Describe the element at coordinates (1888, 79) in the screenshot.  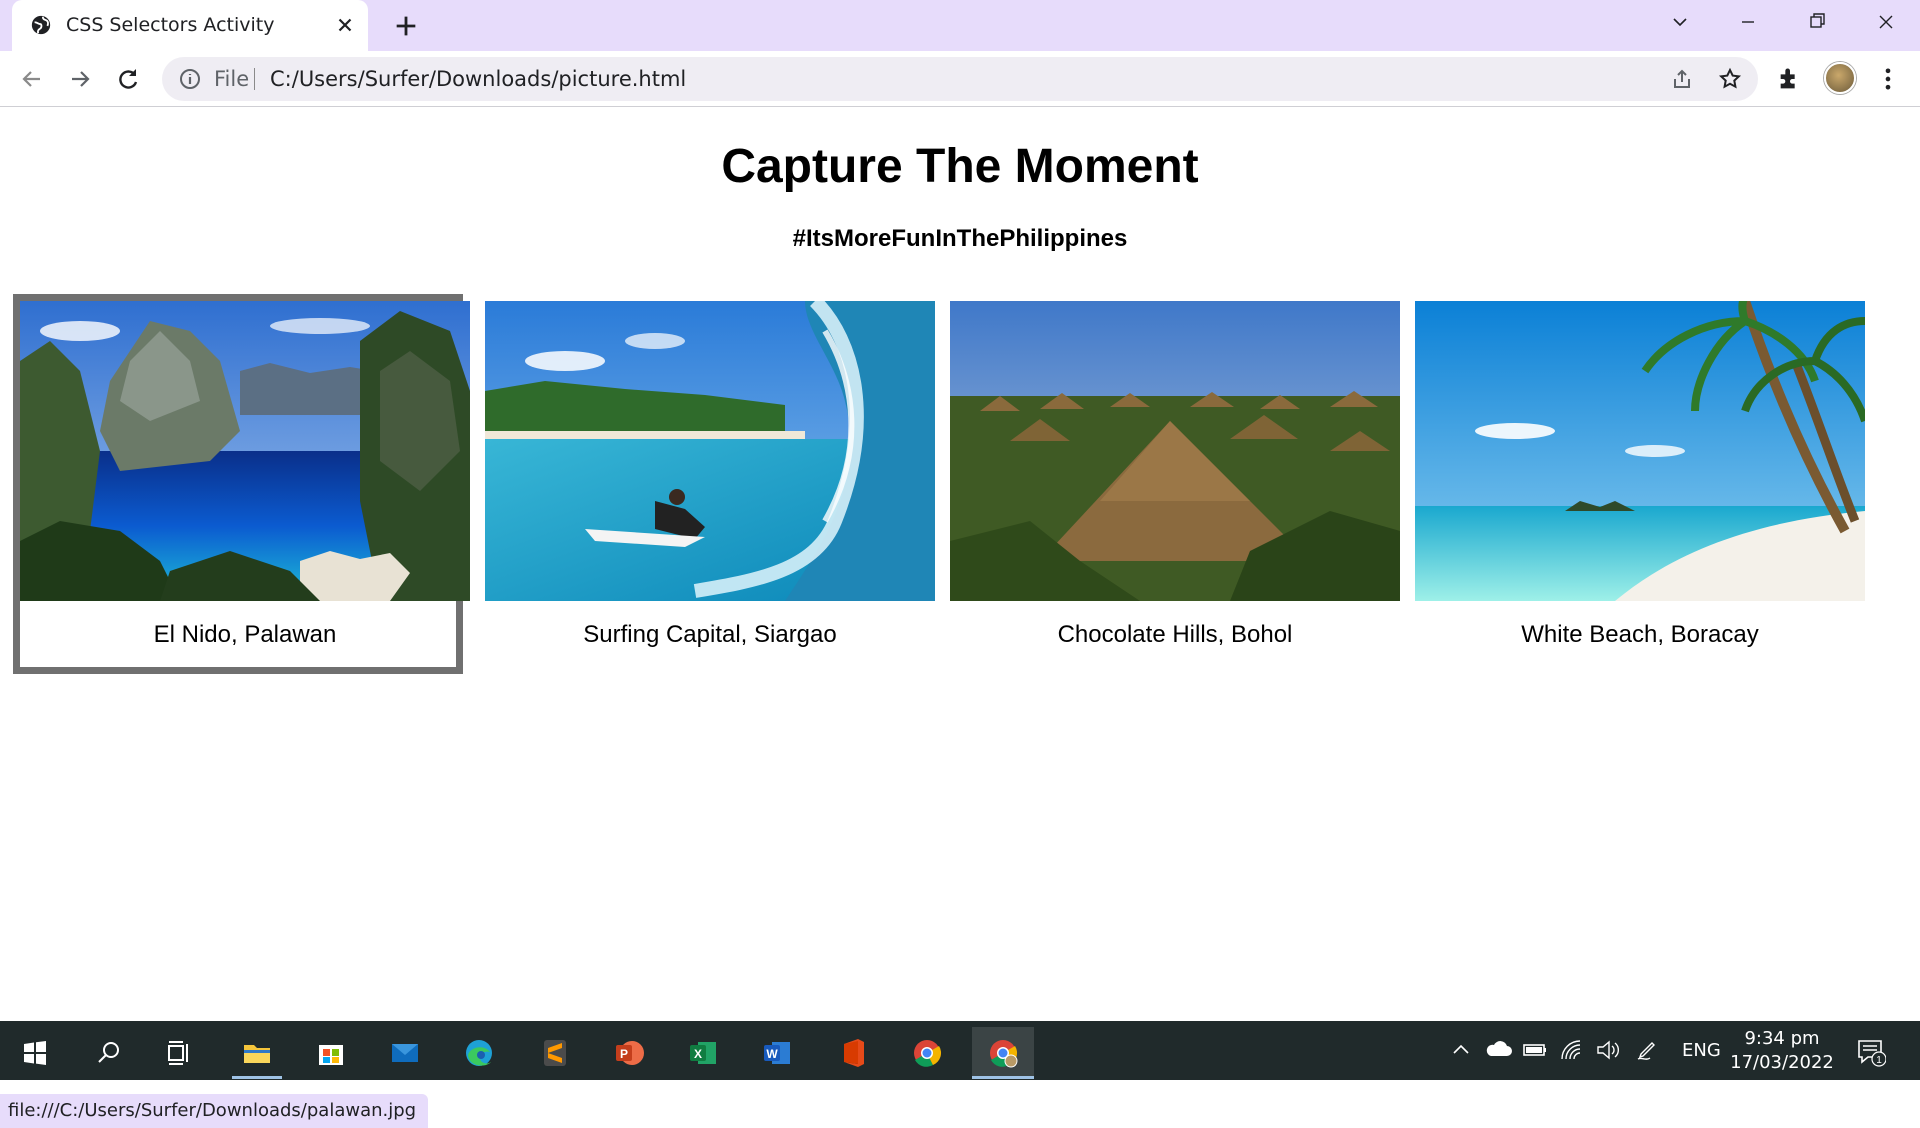
I see `menu-kebab-icon` at that location.